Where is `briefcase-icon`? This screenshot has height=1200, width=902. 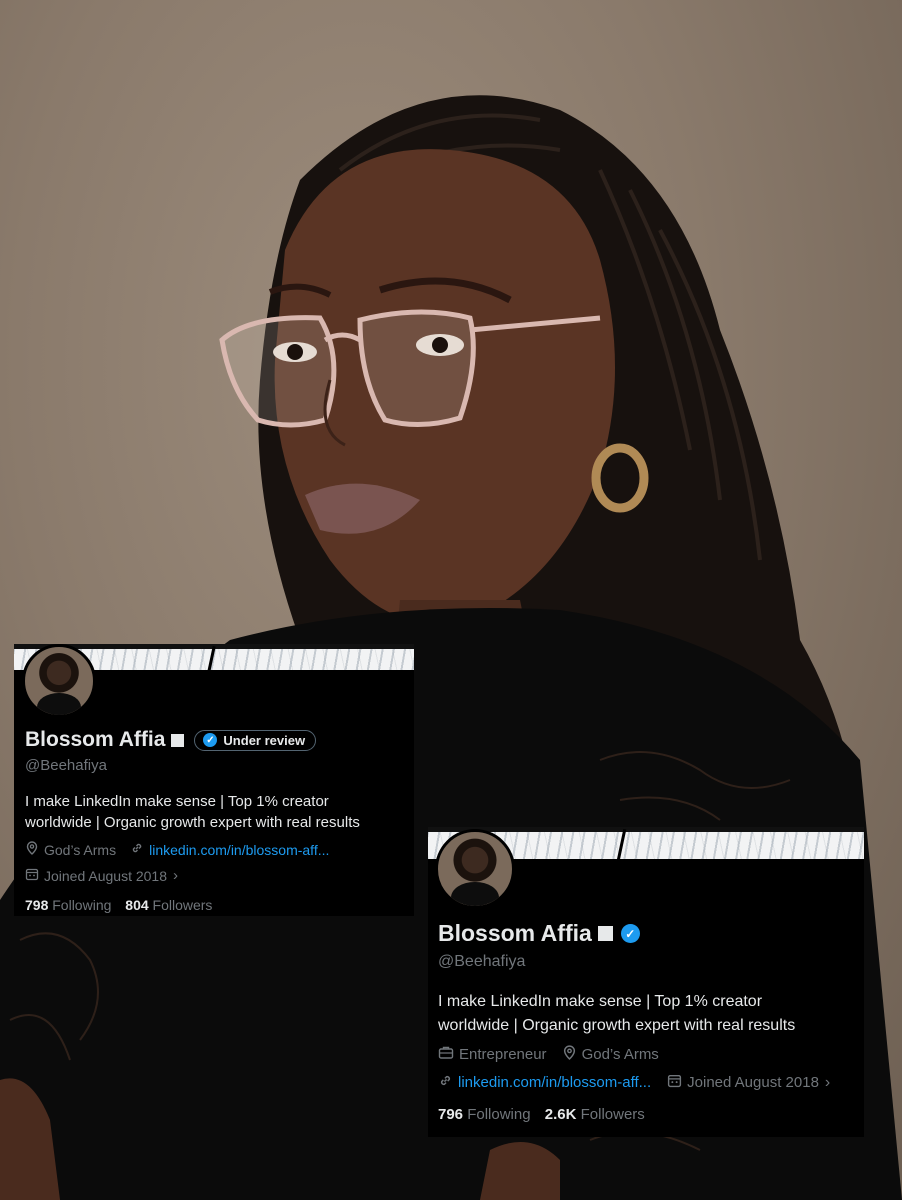 briefcase-icon is located at coordinates (446, 1054).